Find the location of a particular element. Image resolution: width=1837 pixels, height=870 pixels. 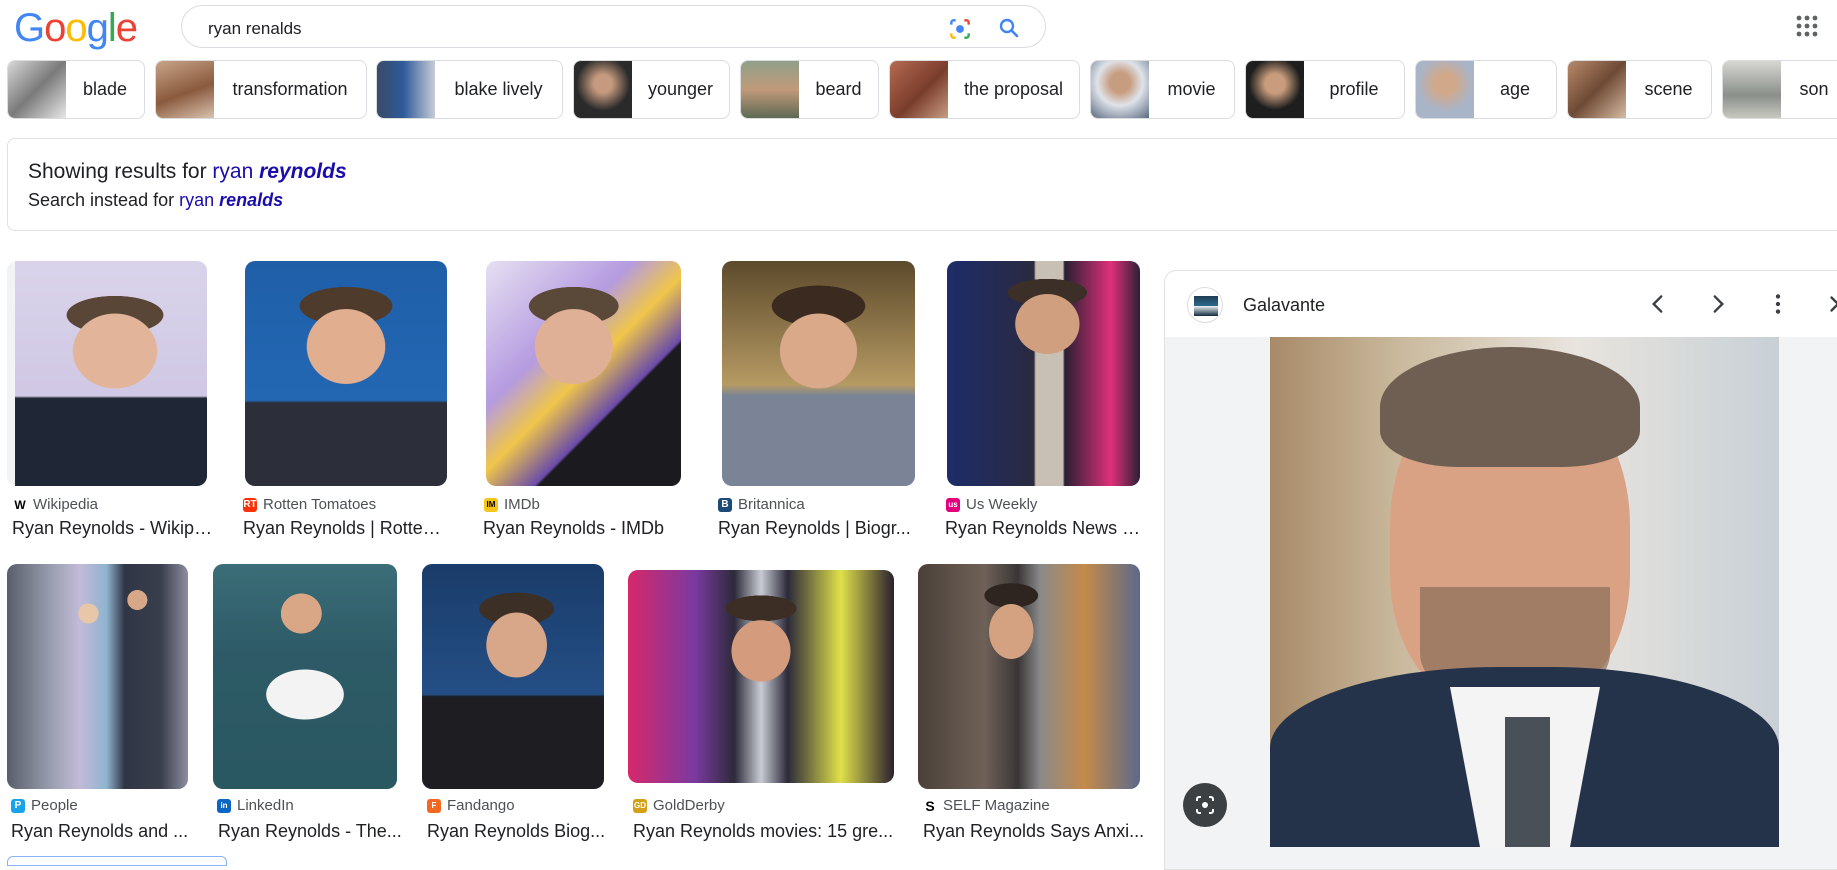

search-icon is located at coordinates (1009, 28).